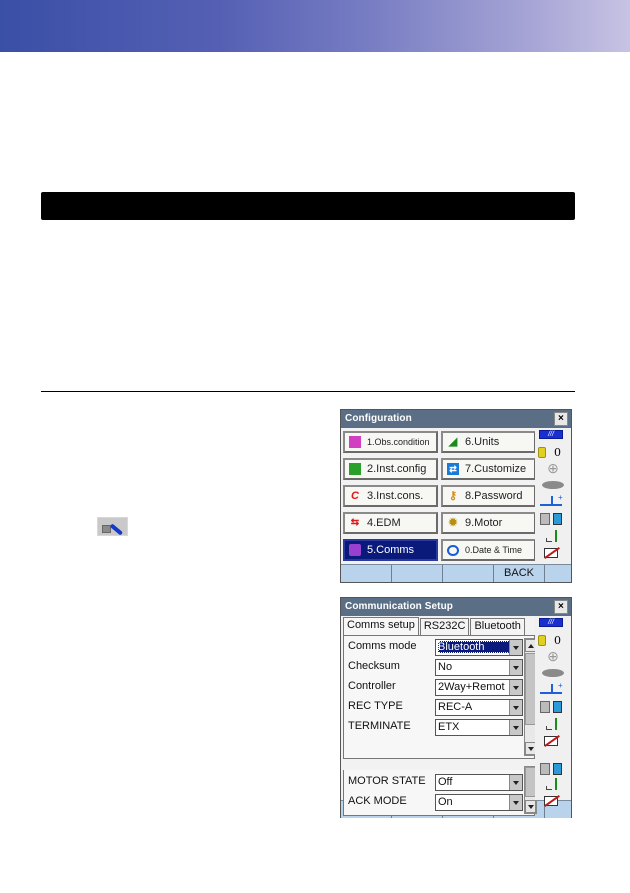 Image resolution: width=630 pixels, height=893 pixels. What do you see at coordinates (355, 442) in the screenshot?
I see `obs-condition-icon` at bounding box center [355, 442].